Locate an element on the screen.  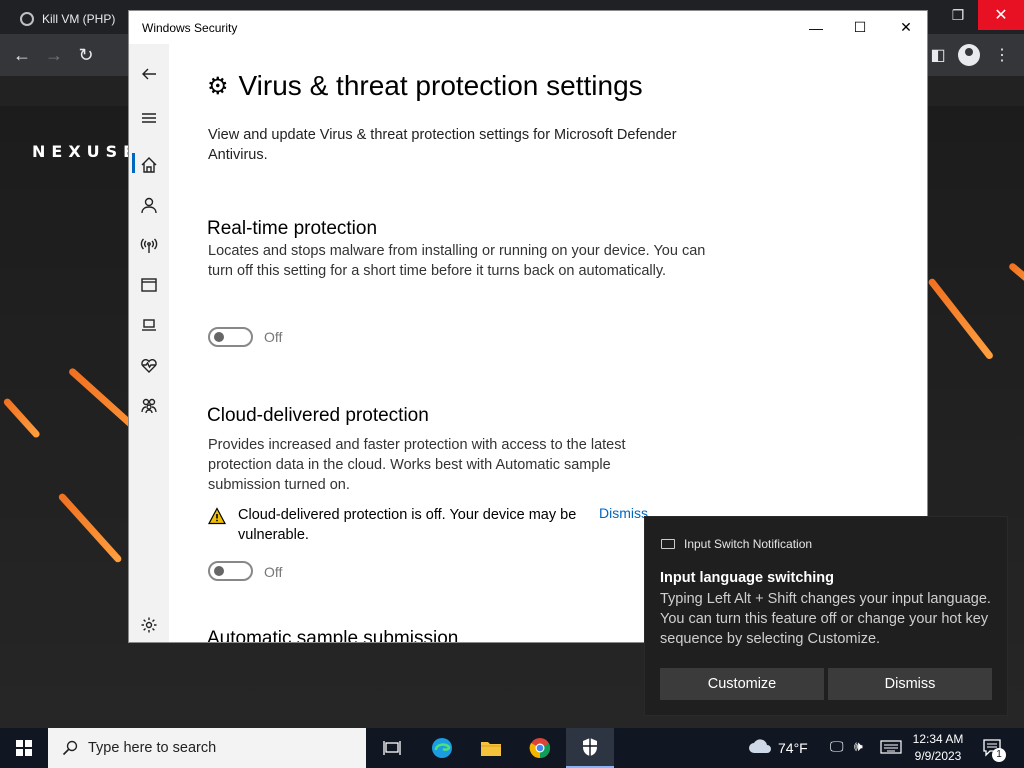
nav-settings is located at coordinates (149, 625).